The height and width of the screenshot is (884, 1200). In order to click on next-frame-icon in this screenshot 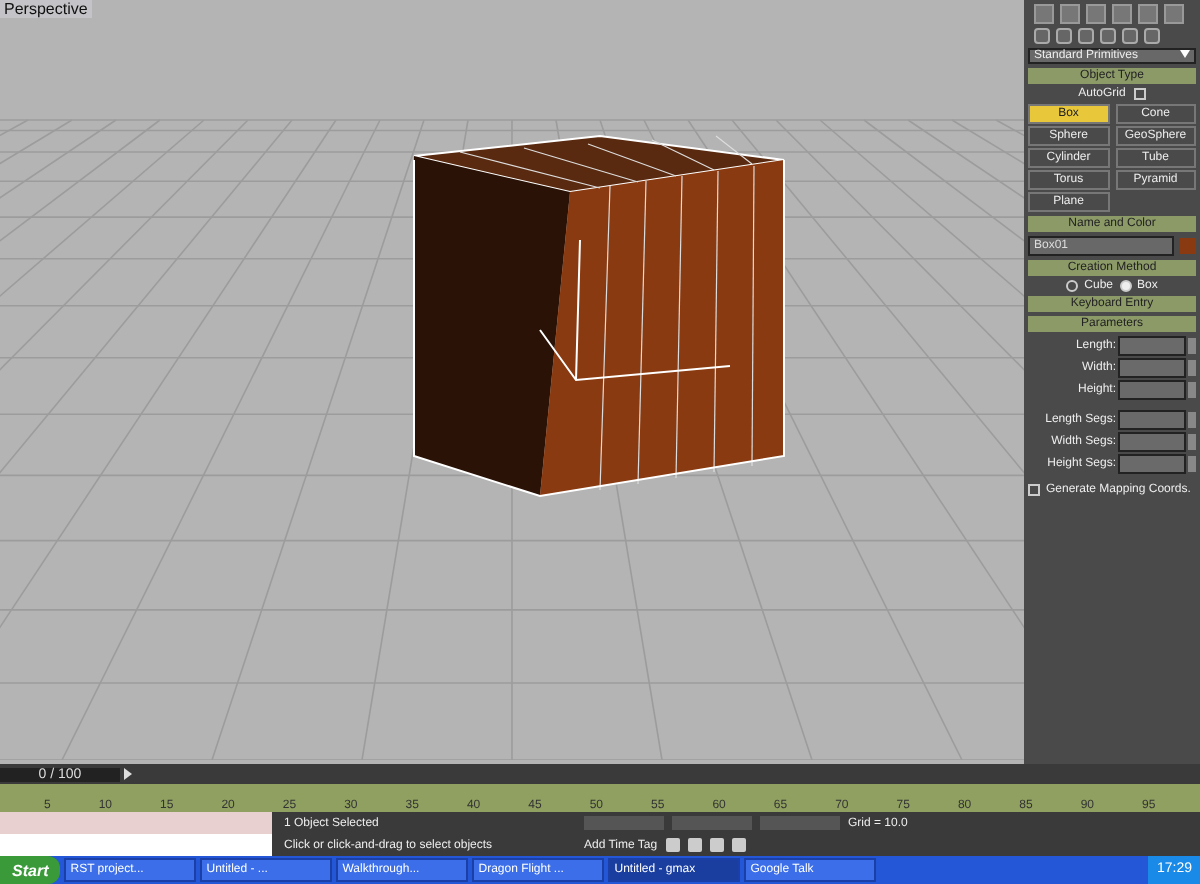, I will do `click(128, 774)`.